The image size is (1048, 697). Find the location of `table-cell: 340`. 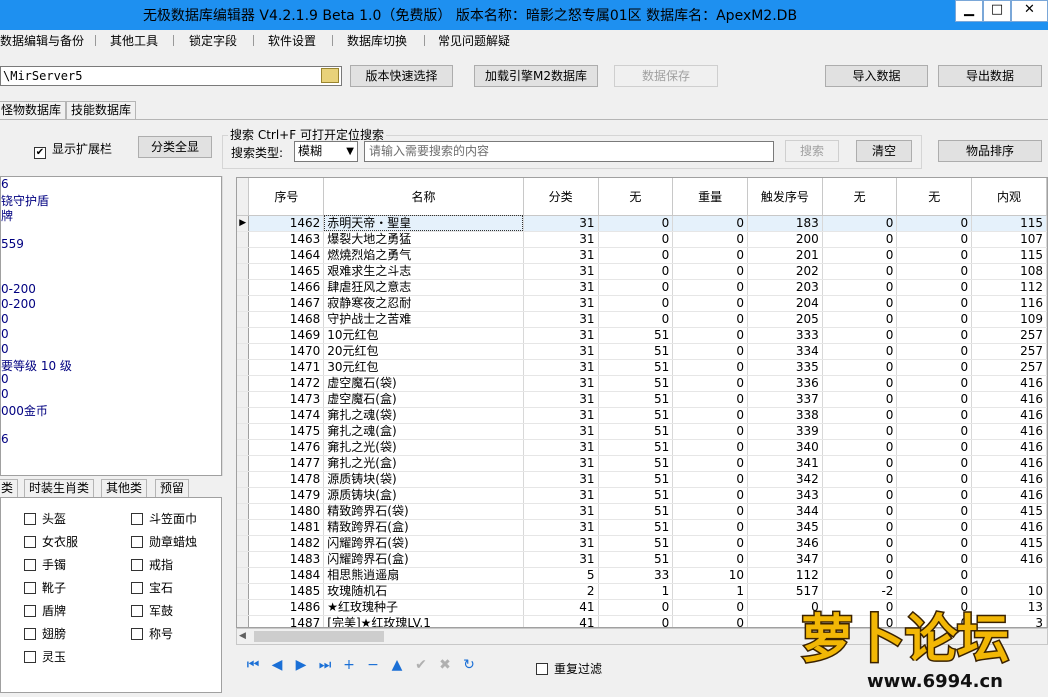

table-cell: 340 is located at coordinates (785, 447).